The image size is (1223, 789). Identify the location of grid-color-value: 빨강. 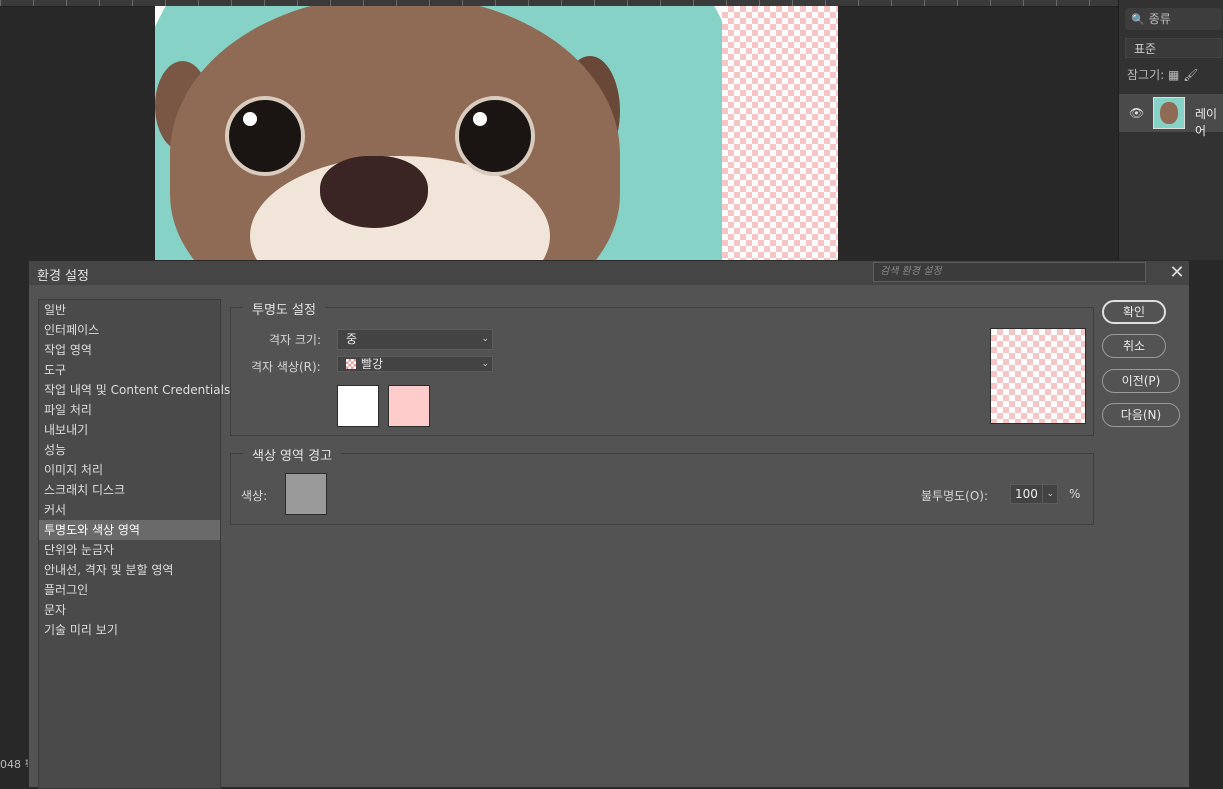
(372, 364).